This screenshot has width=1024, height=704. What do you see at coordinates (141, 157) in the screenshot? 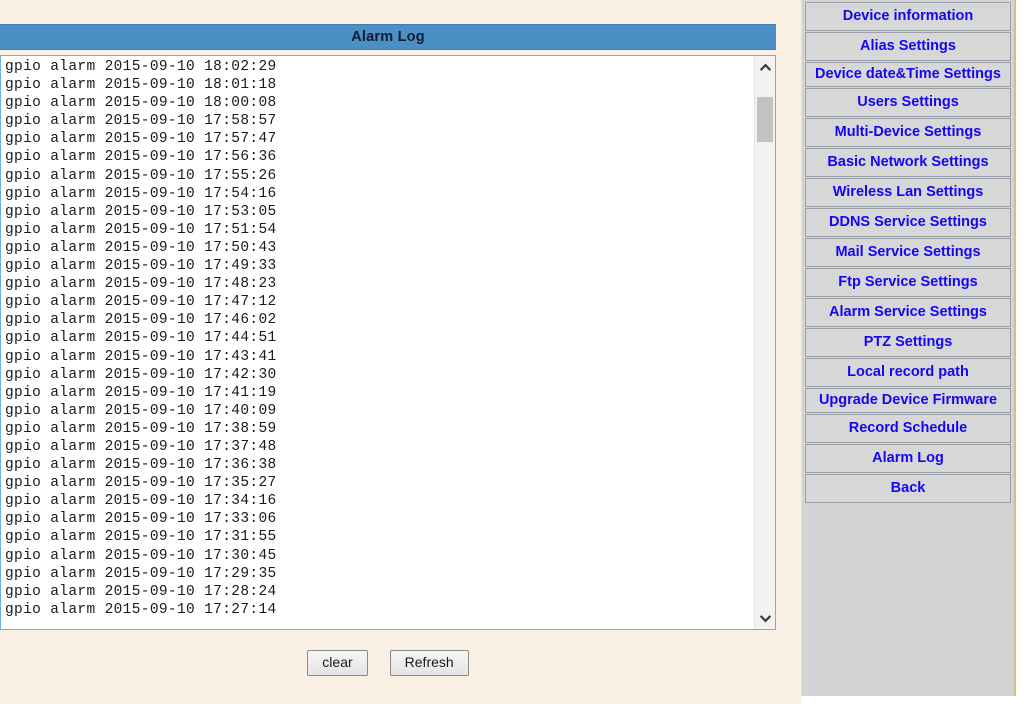
I see `log-line: gpio alarm 2015-09-10 17:56:36` at bounding box center [141, 157].